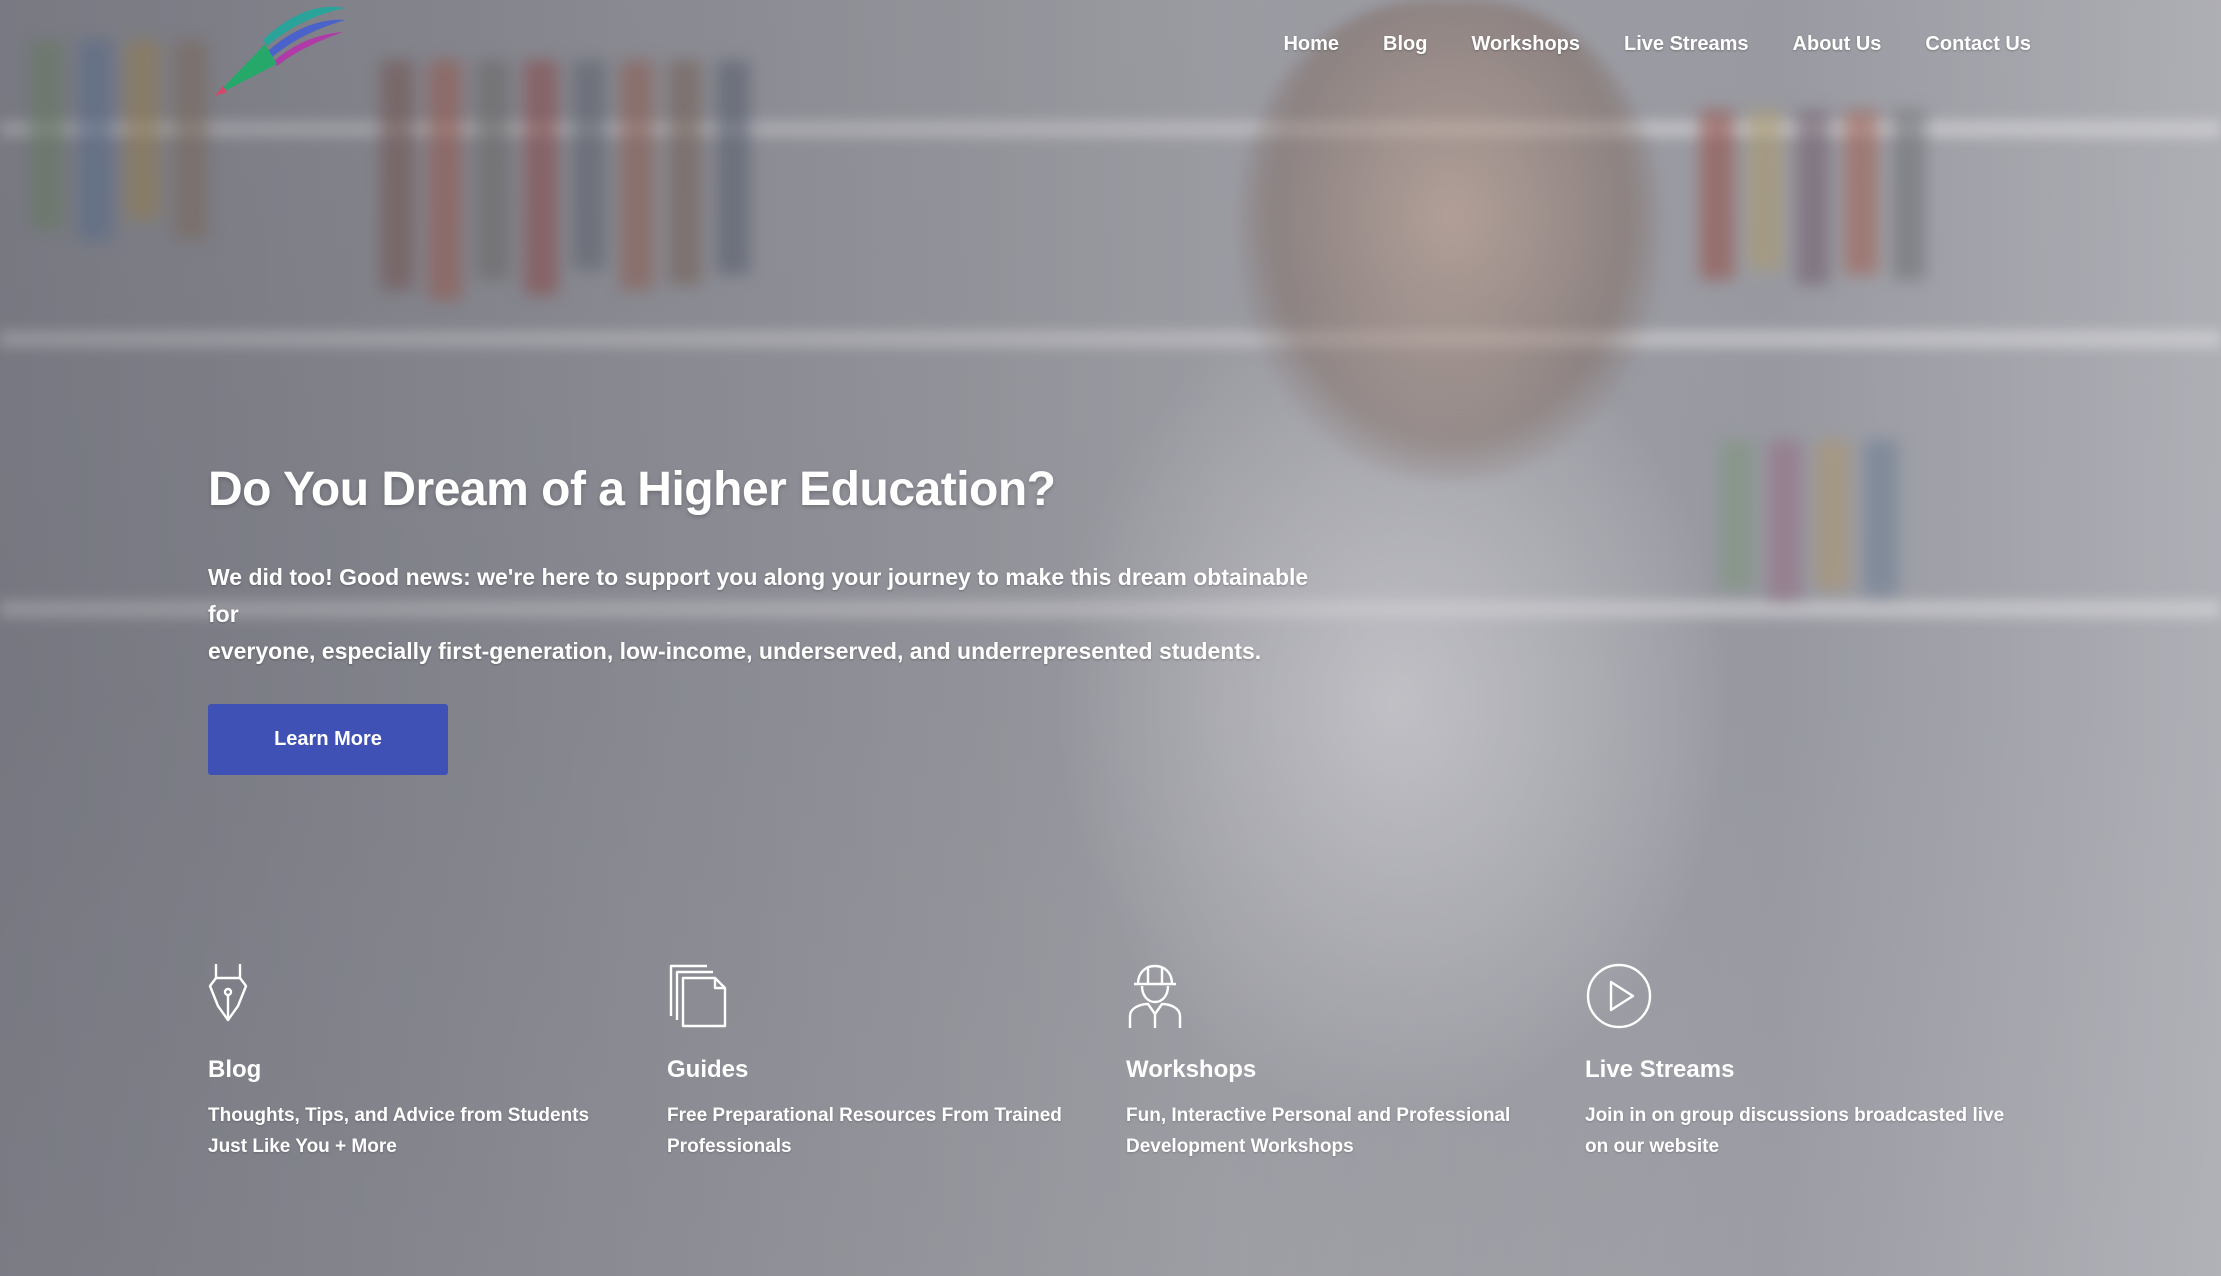  Describe the element at coordinates (1660, 1069) in the screenshot. I see `feature-title: Live Streams` at that location.